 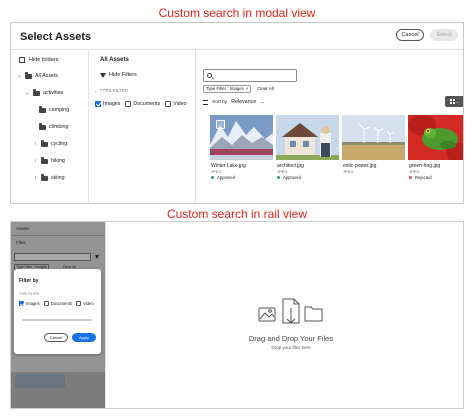 I want to click on asset-card: green-frog.jpg JPEG Rejected, so click(x=435, y=159).